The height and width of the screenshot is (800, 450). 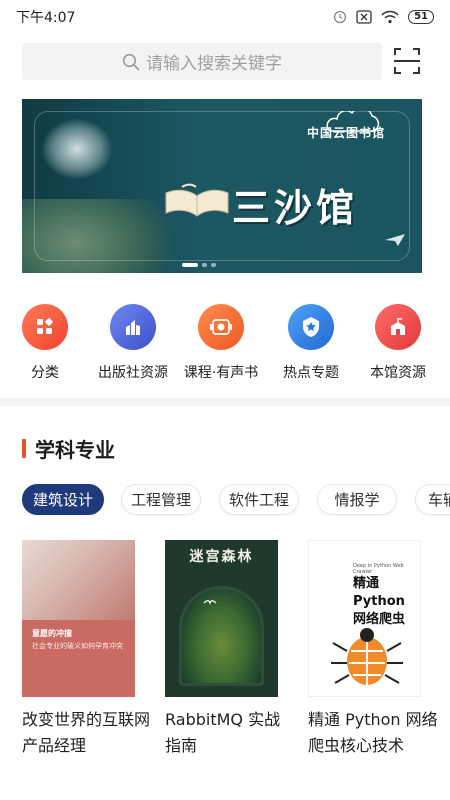 What do you see at coordinates (373, 733) in the screenshot?
I see `book-title: 精通 Python 网络爬虫核心技术` at bounding box center [373, 733].